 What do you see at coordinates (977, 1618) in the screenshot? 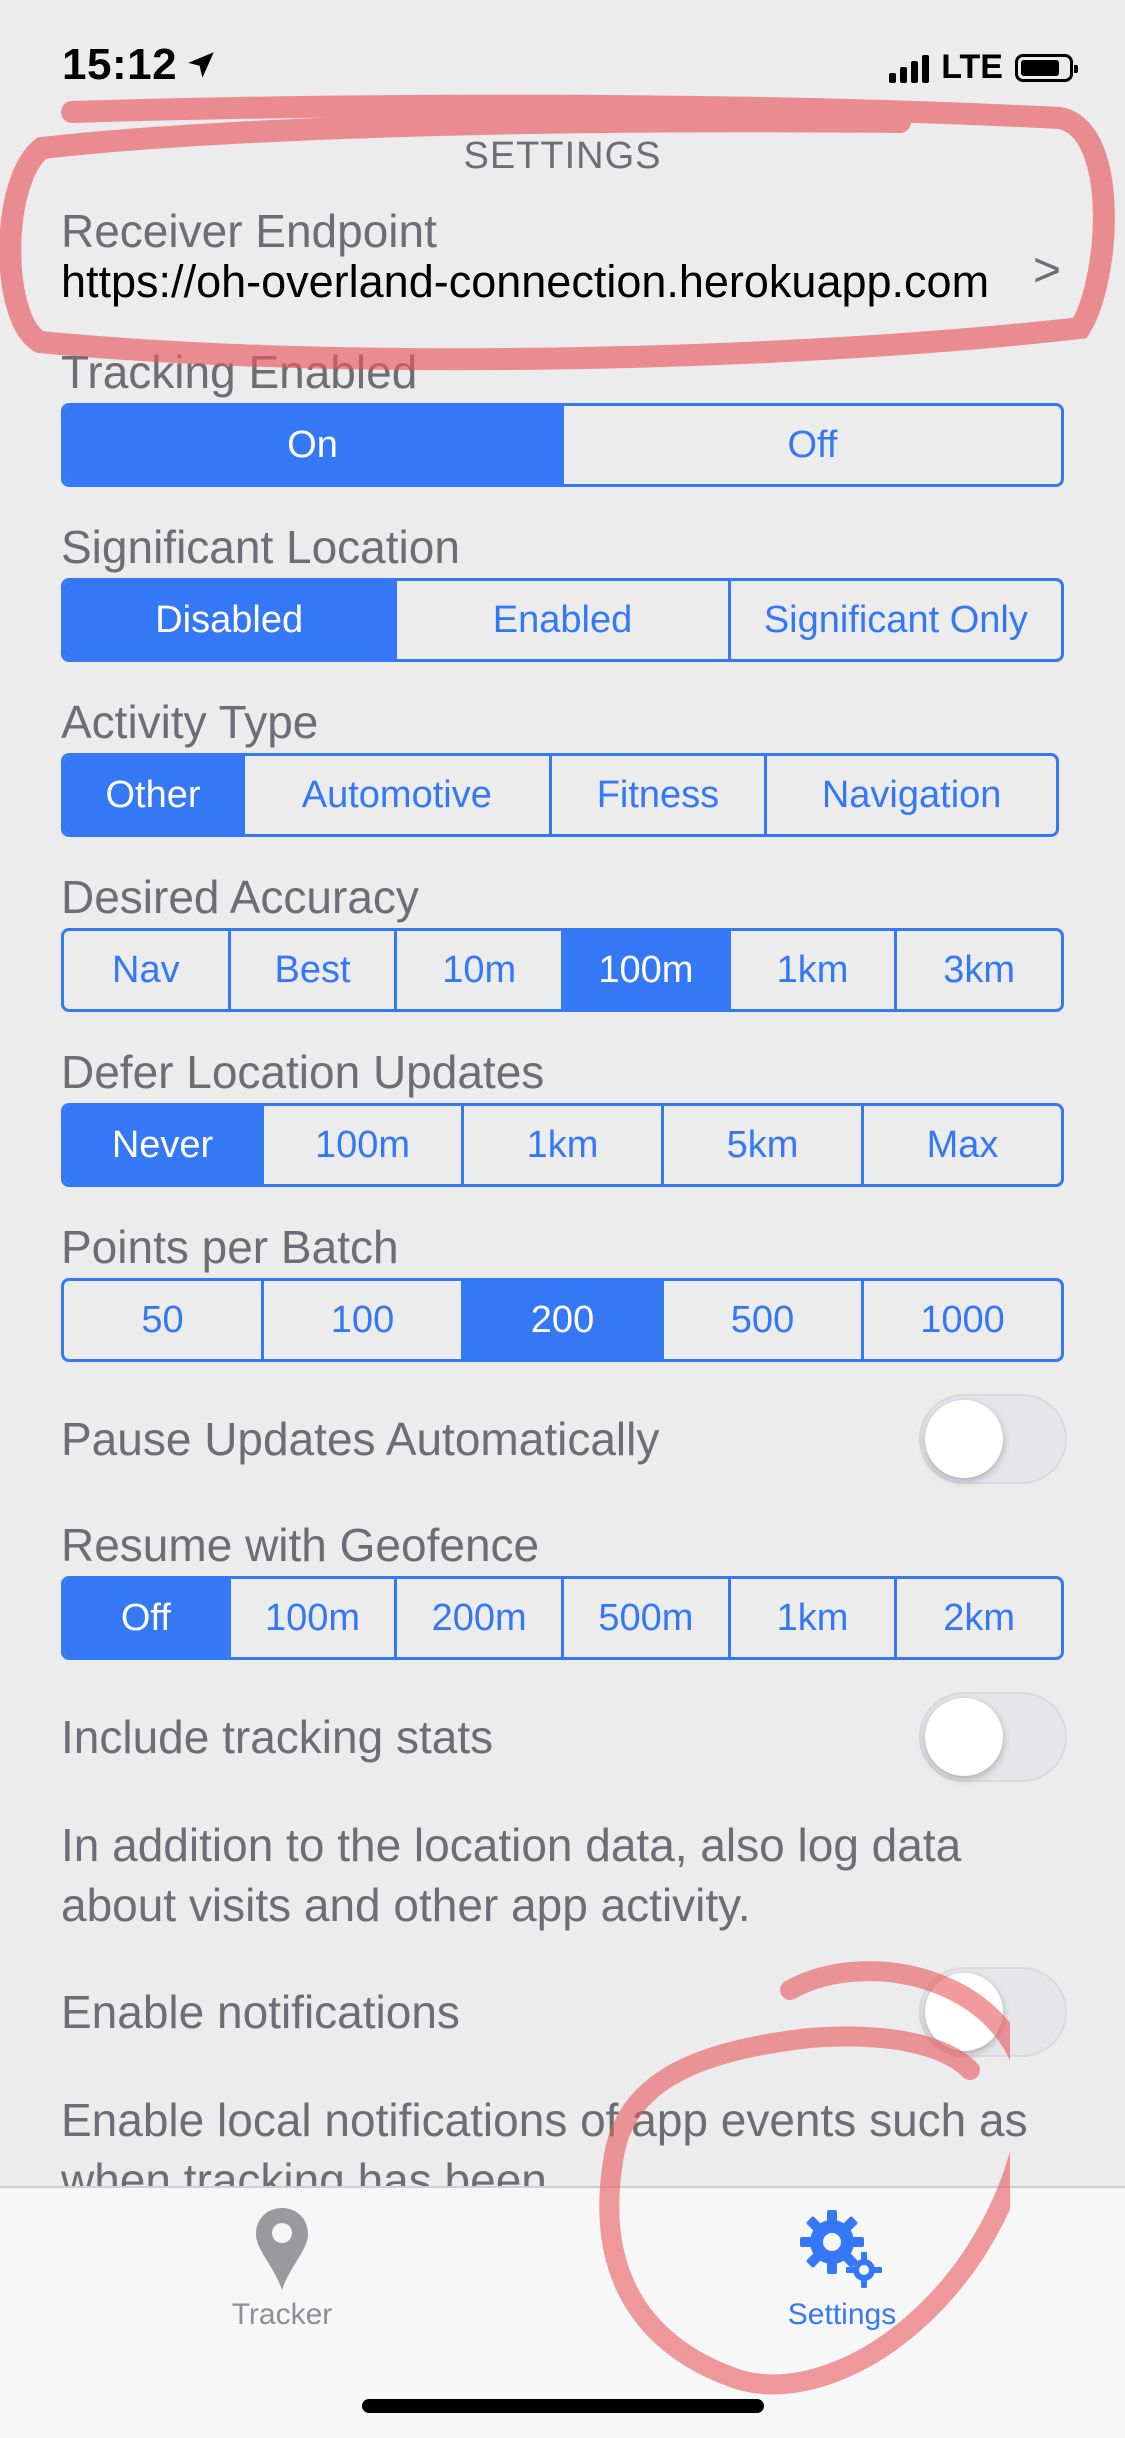
I see `segment-option: 2km` at bounding box center [977, 1618].